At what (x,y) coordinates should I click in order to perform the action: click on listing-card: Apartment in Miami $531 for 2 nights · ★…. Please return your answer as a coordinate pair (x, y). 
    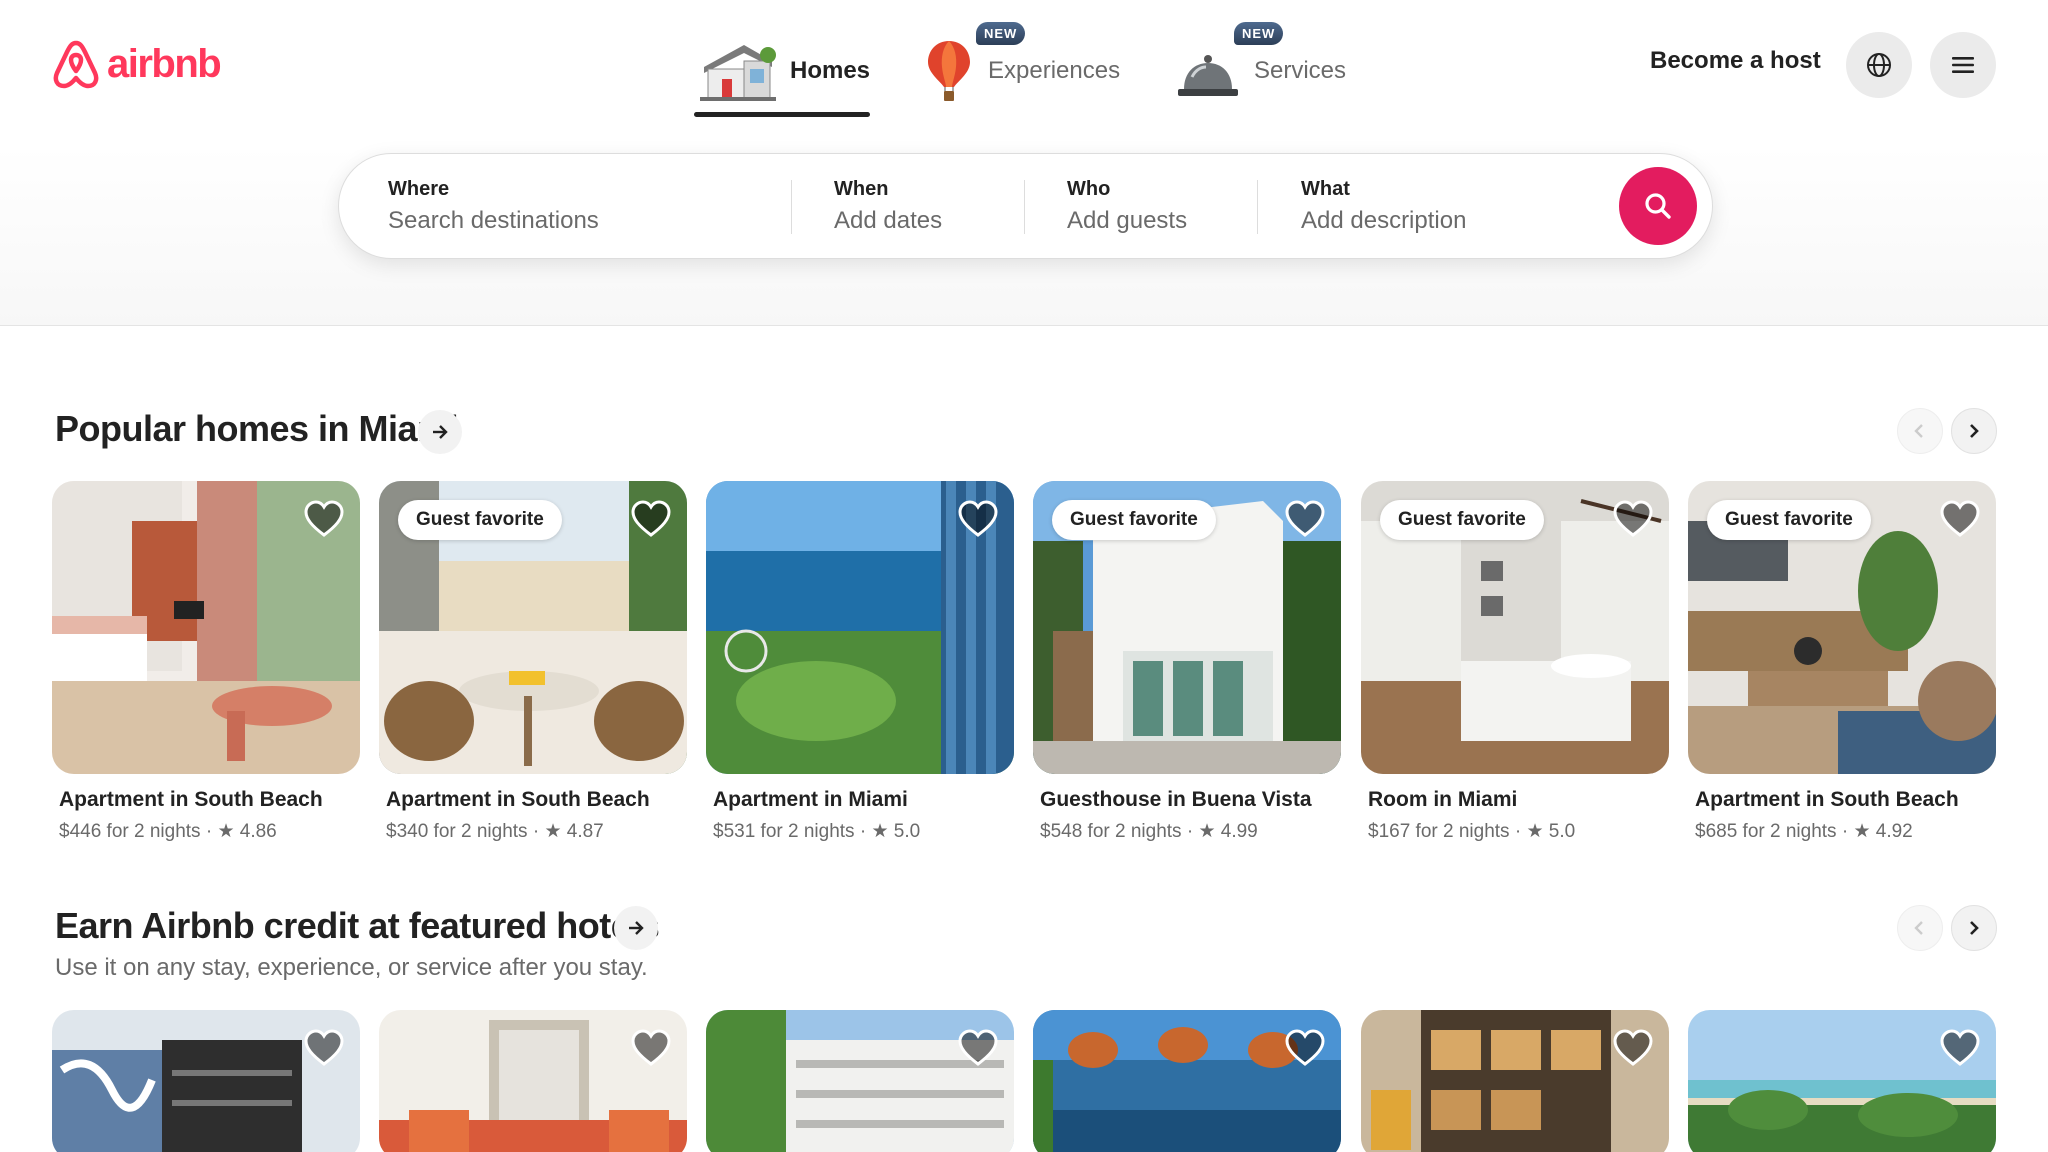
    Looking at the image, I should click on (860, 662).